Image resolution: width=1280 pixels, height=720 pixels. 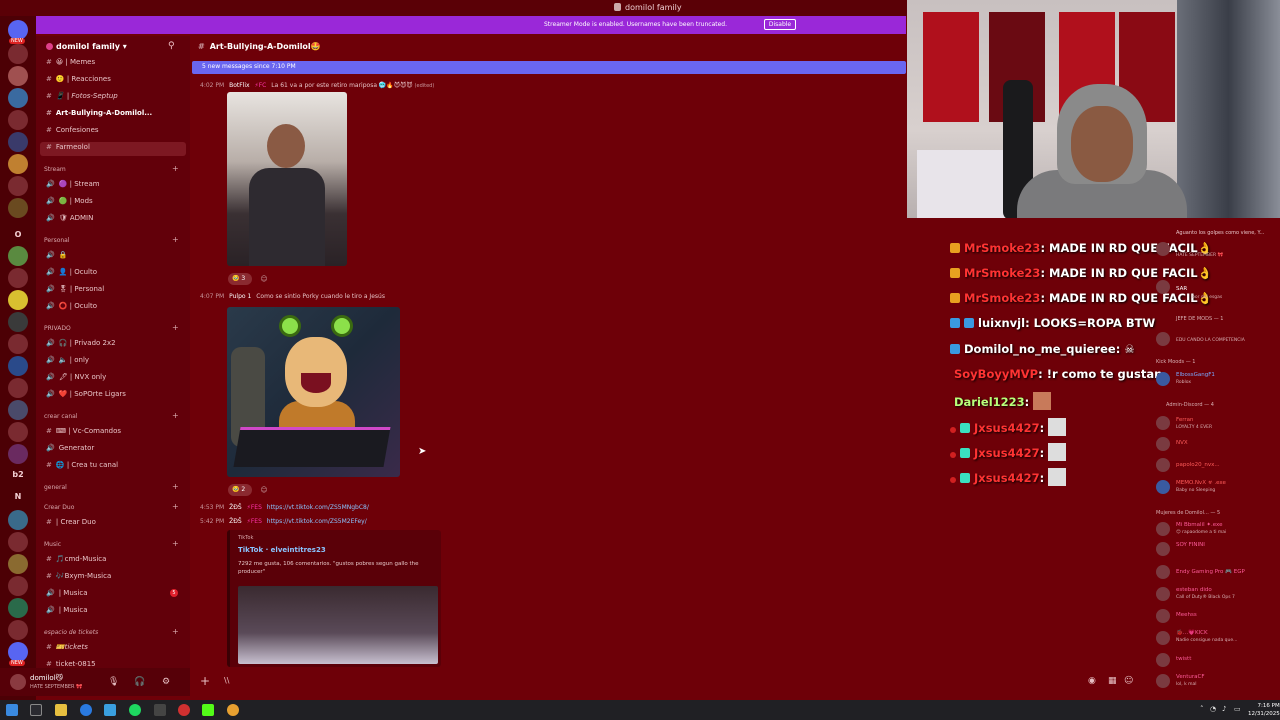 I want to click on category-crear-duo: Crear Duo, so click(x=59, y=507).